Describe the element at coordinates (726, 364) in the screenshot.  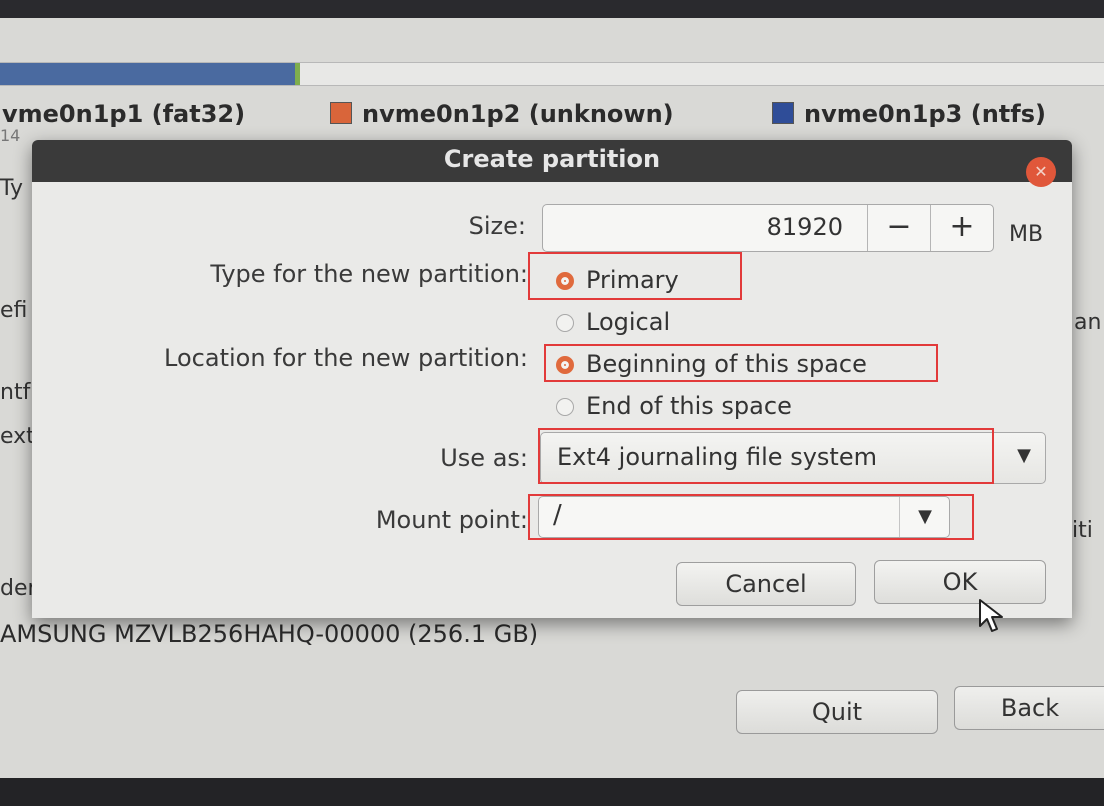
I see `radio-beginning-label: Beginning of this space` at that location.